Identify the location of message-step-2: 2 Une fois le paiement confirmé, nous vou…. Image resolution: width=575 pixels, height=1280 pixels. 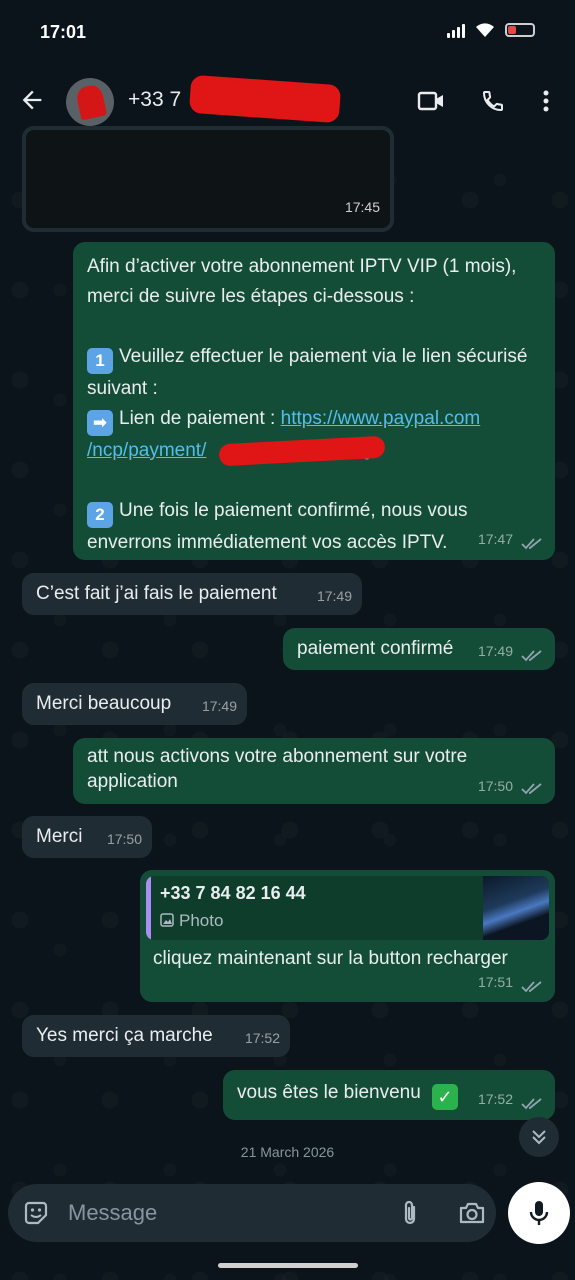
(277, 526).